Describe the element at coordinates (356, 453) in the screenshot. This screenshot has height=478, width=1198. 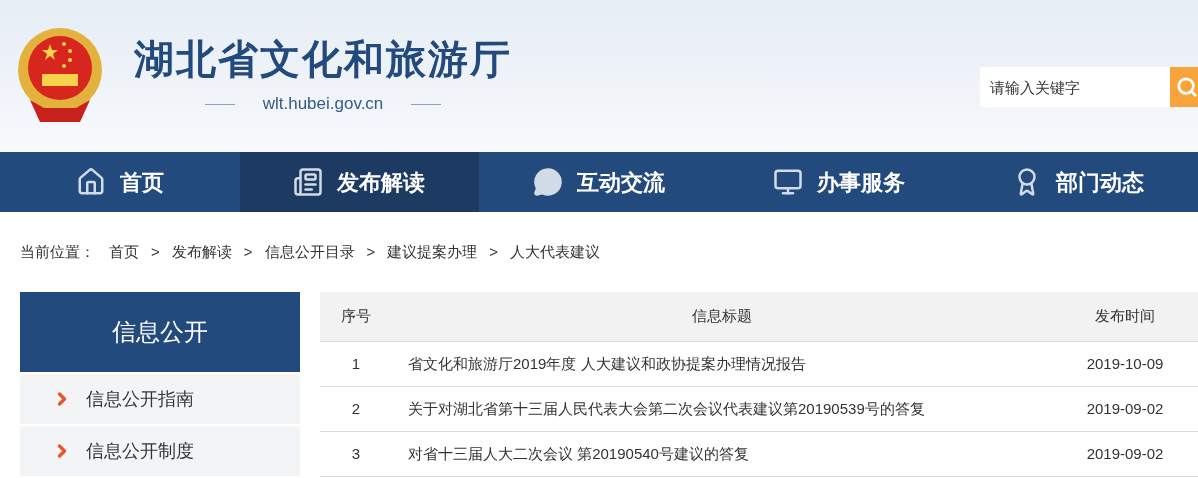
I see `table-cell-text: 3` at that location.